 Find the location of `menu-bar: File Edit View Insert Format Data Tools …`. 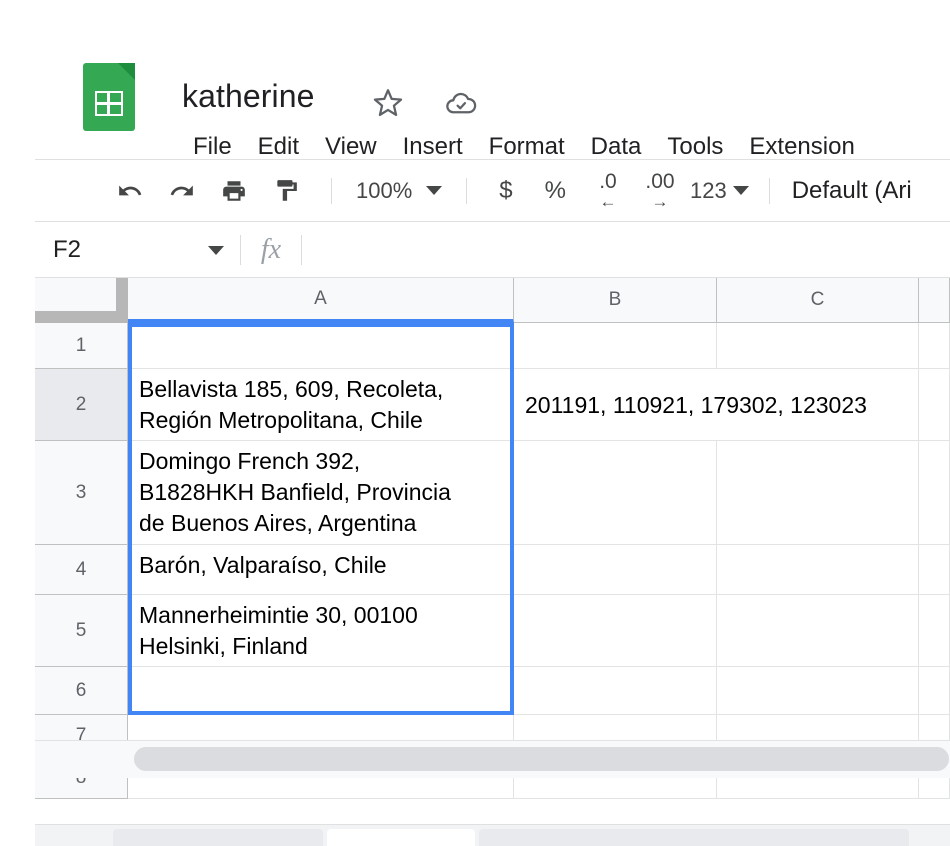

menu-bar: File Edit View Insert Format Data Tools … is located at coordinates (524, 147).